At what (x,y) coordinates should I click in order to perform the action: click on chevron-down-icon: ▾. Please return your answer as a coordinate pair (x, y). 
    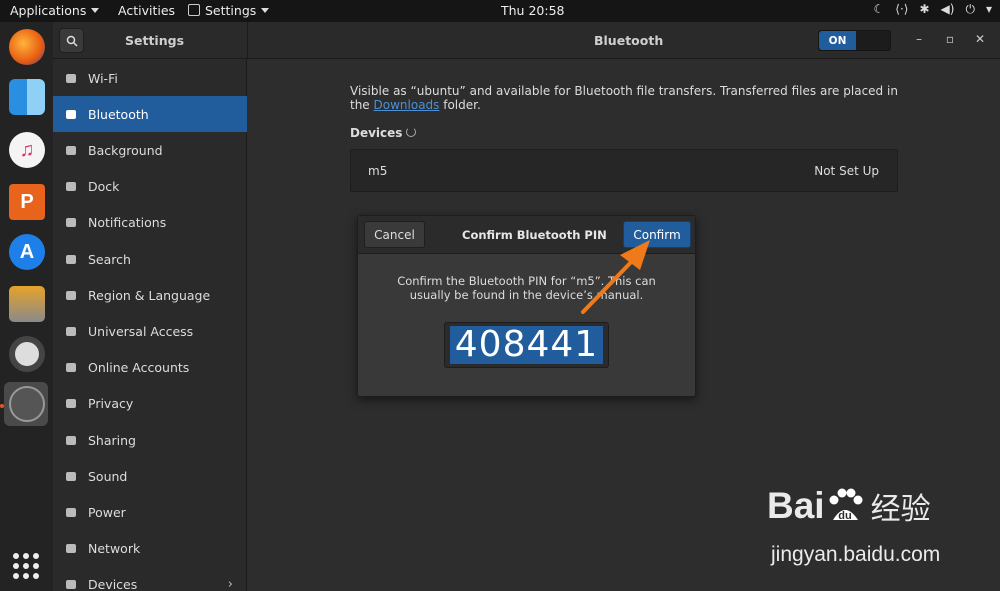
    Looking at the image, I should click on (988, 9).